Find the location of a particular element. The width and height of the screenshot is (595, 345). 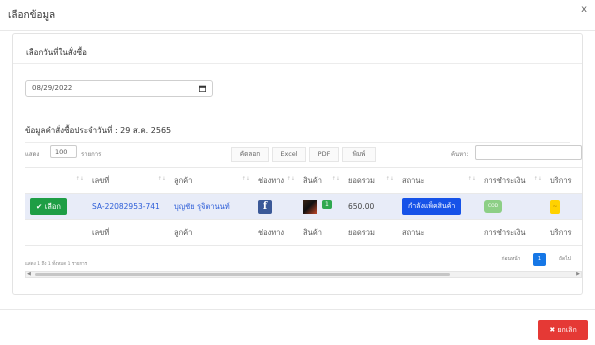

close-icon: x is located at coordinates (584, 9).